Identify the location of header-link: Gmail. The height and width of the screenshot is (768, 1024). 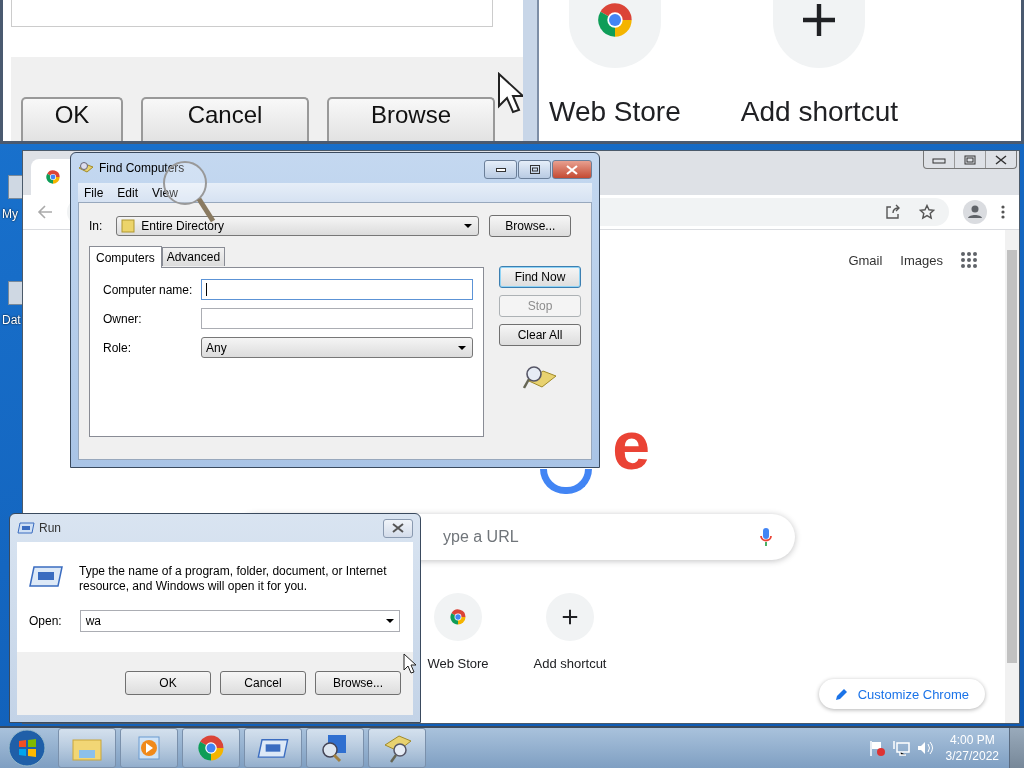
(865, 260).